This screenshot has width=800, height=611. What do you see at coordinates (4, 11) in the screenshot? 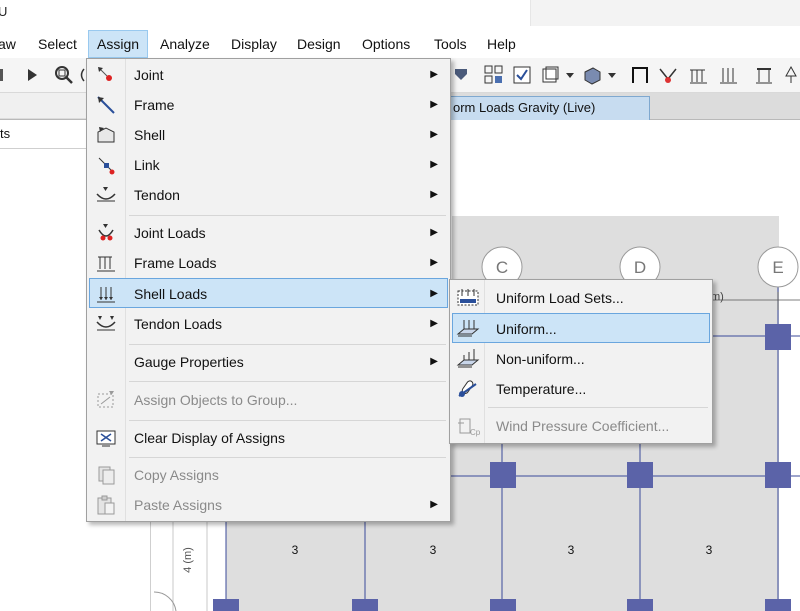
I see `window-title: U` at bounding box center [4, 11].